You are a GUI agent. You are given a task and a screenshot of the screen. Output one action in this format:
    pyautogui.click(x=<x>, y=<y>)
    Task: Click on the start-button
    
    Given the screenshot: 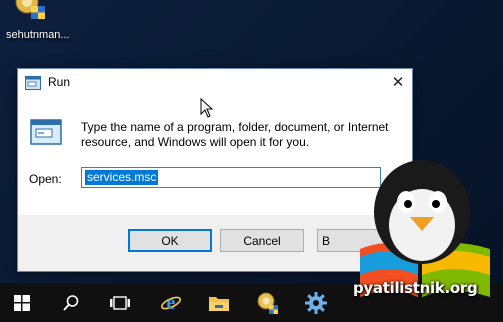 What is the action you would take?
    pyautogui.click(x=22, y=302)
    